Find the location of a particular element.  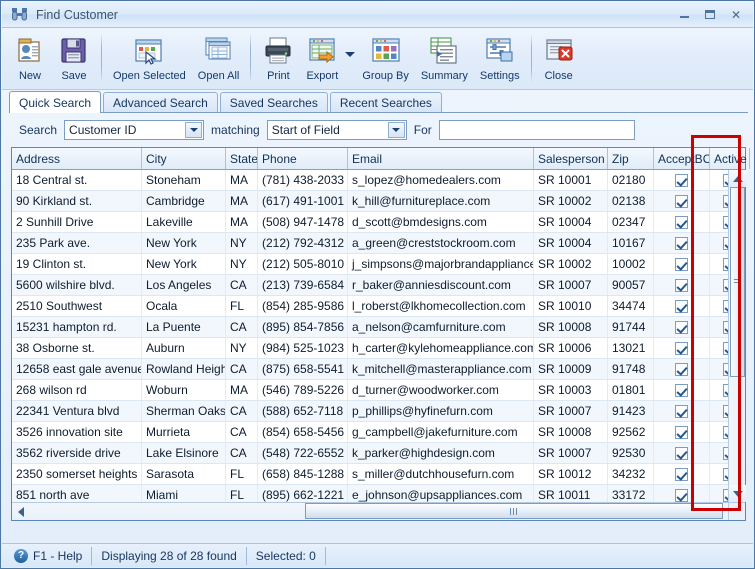

tab-quick-search: Quick Search is located at coordinates (55, 102).